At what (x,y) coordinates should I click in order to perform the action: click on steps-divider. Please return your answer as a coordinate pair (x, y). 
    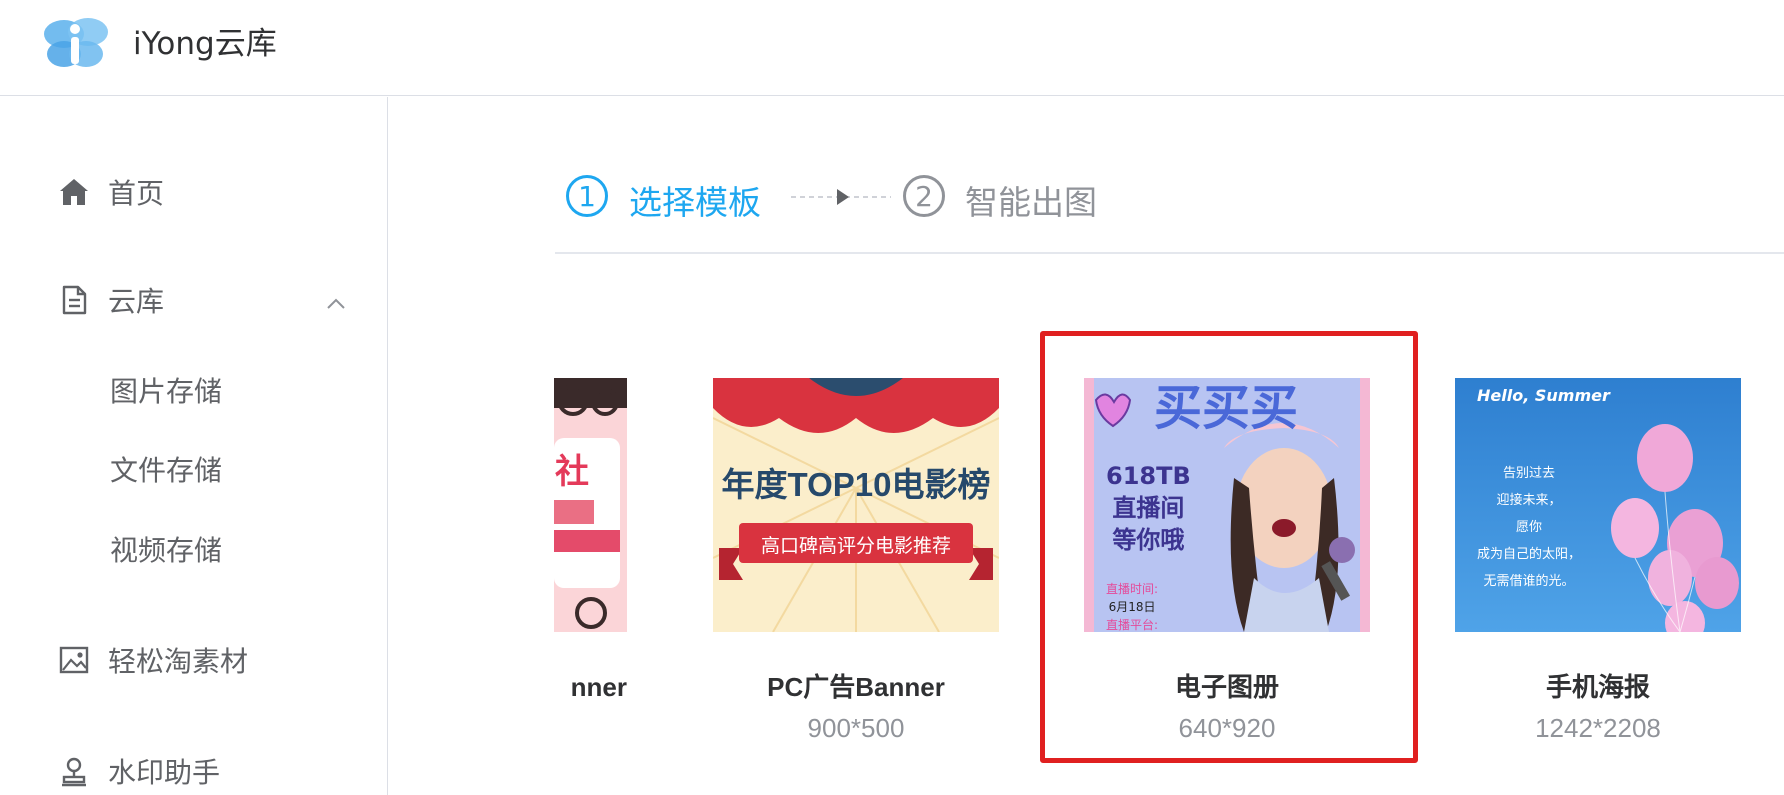
    Looking at the image, I should click on (1169, 253).